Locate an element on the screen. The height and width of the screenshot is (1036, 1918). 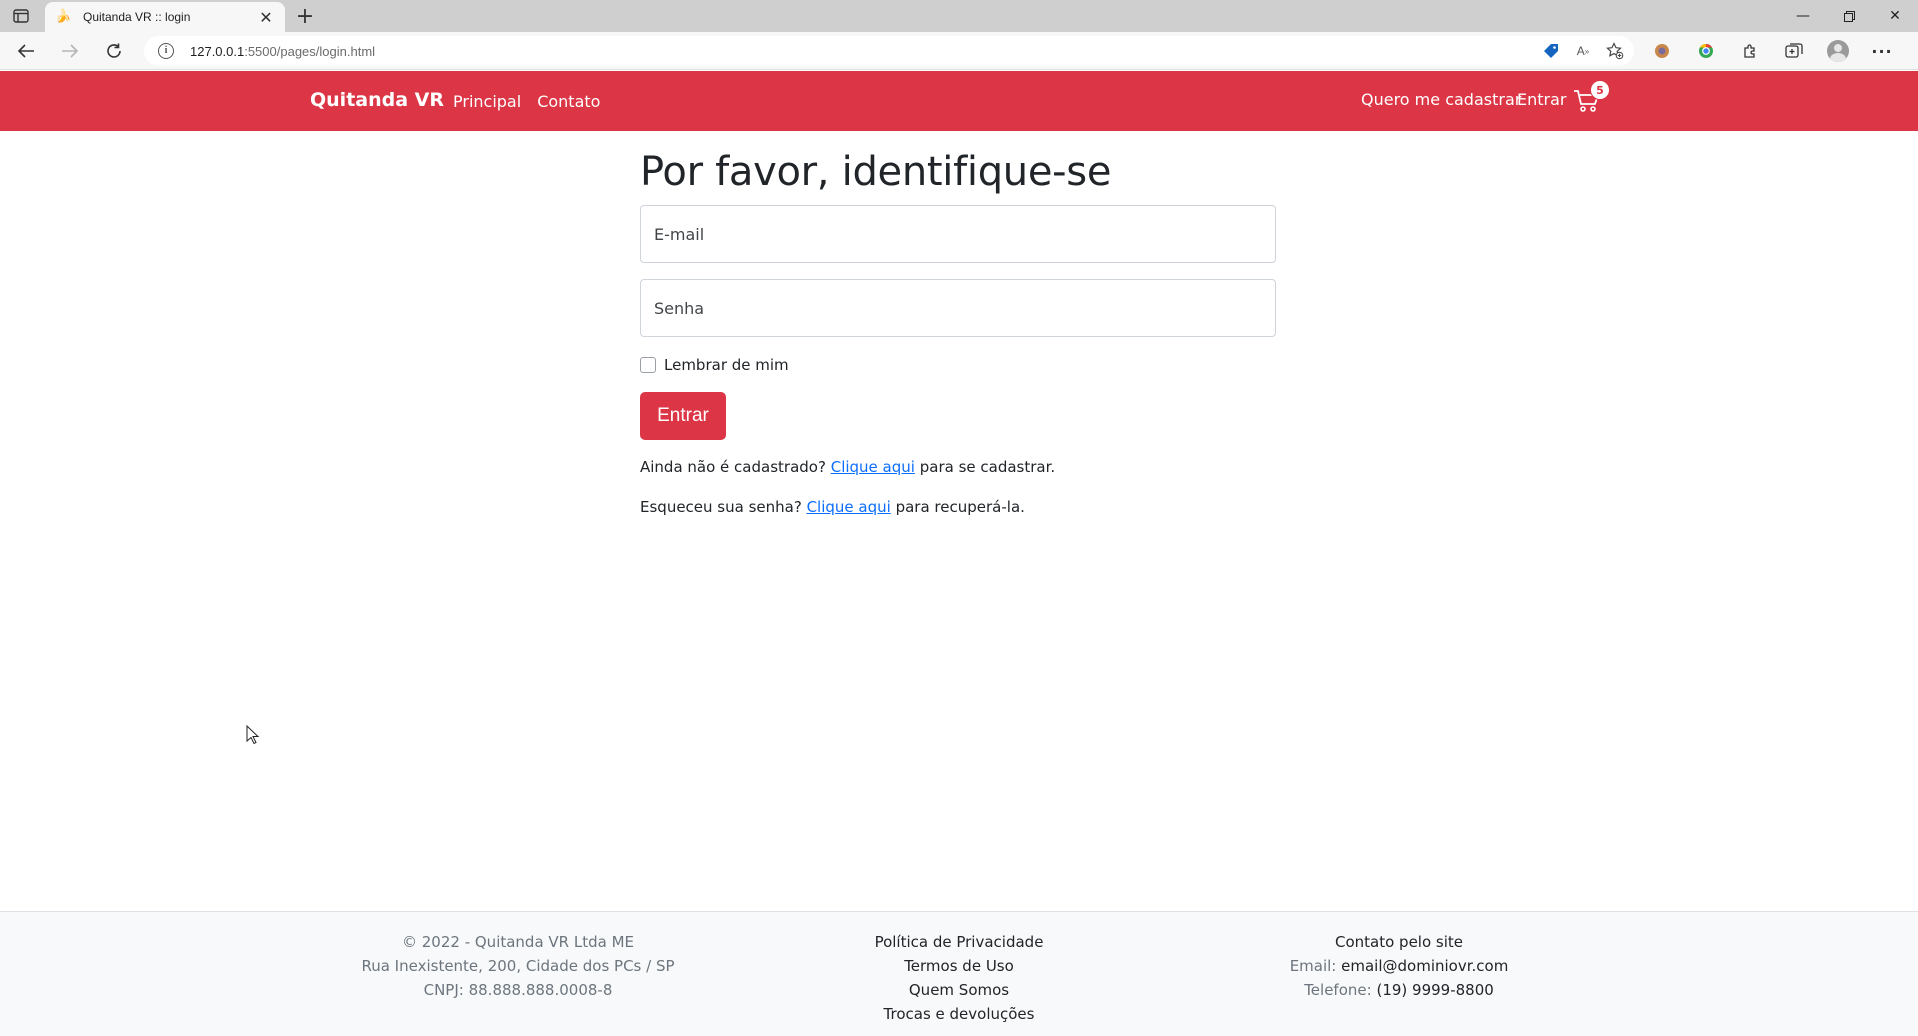
mouse-cursor-icon is located at coordinates (253, 734).